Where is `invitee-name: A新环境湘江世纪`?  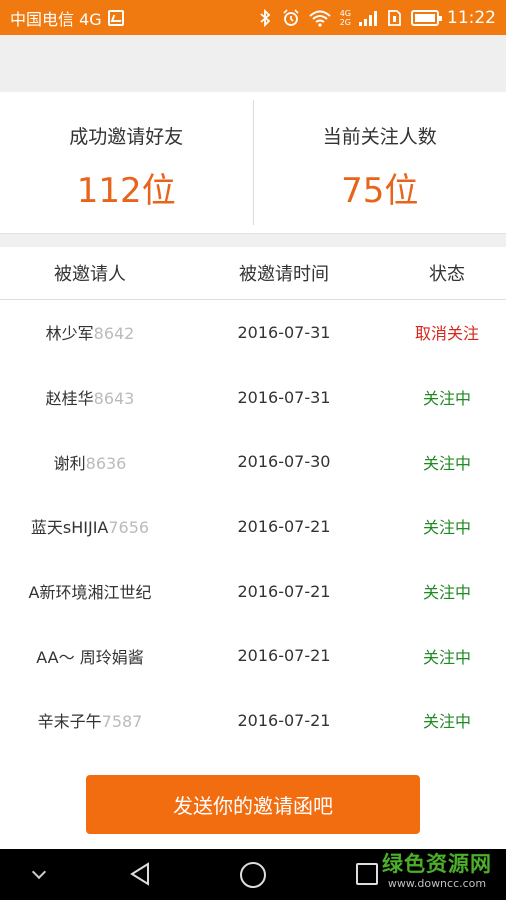
invitee-name: A新环境湘江世纪 is located at coordinates (90, 593).